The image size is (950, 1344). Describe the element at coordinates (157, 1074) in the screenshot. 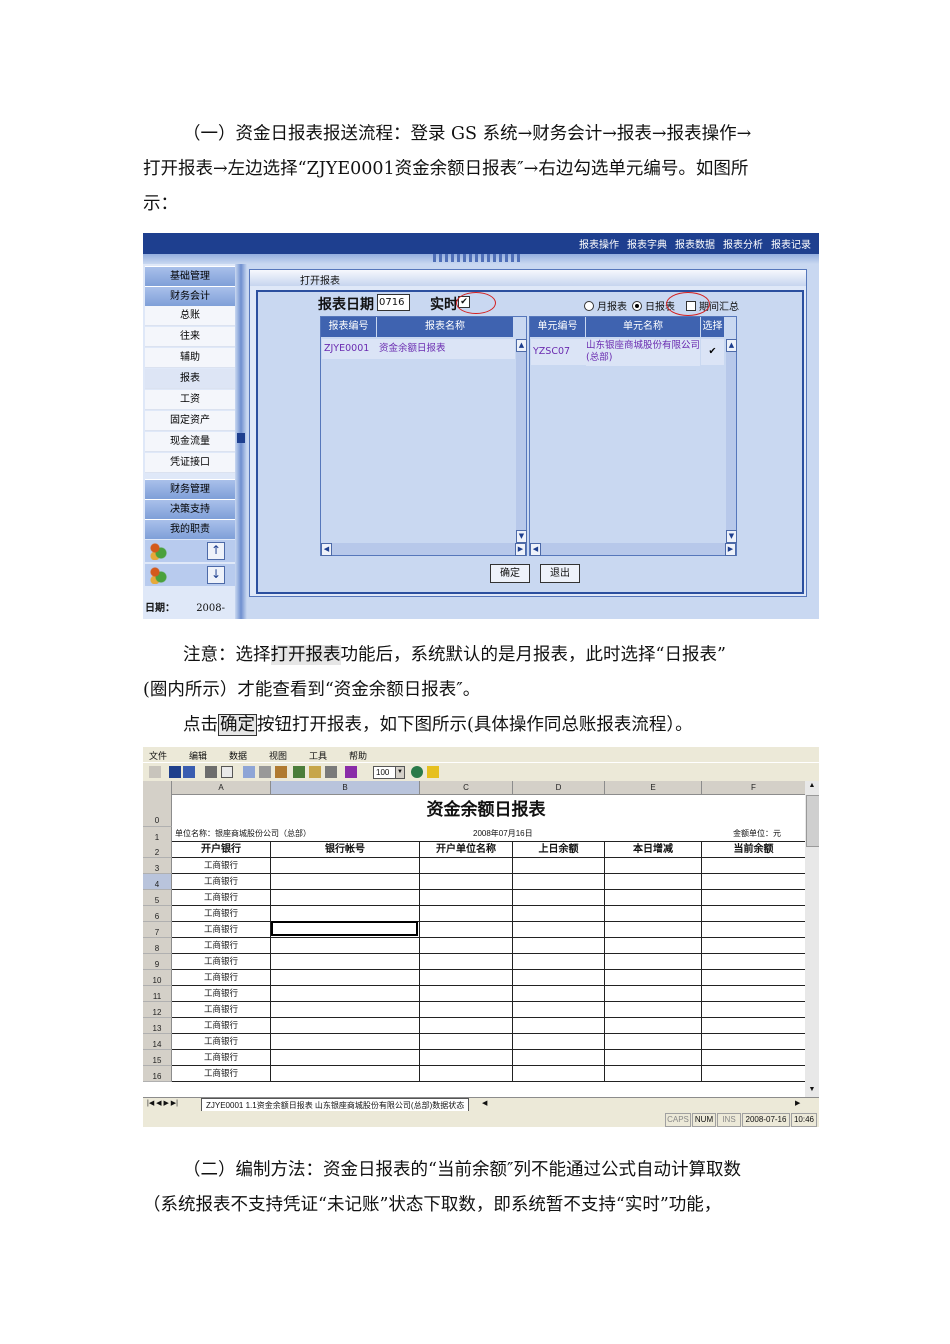

I see `row-header: 16` at that location.